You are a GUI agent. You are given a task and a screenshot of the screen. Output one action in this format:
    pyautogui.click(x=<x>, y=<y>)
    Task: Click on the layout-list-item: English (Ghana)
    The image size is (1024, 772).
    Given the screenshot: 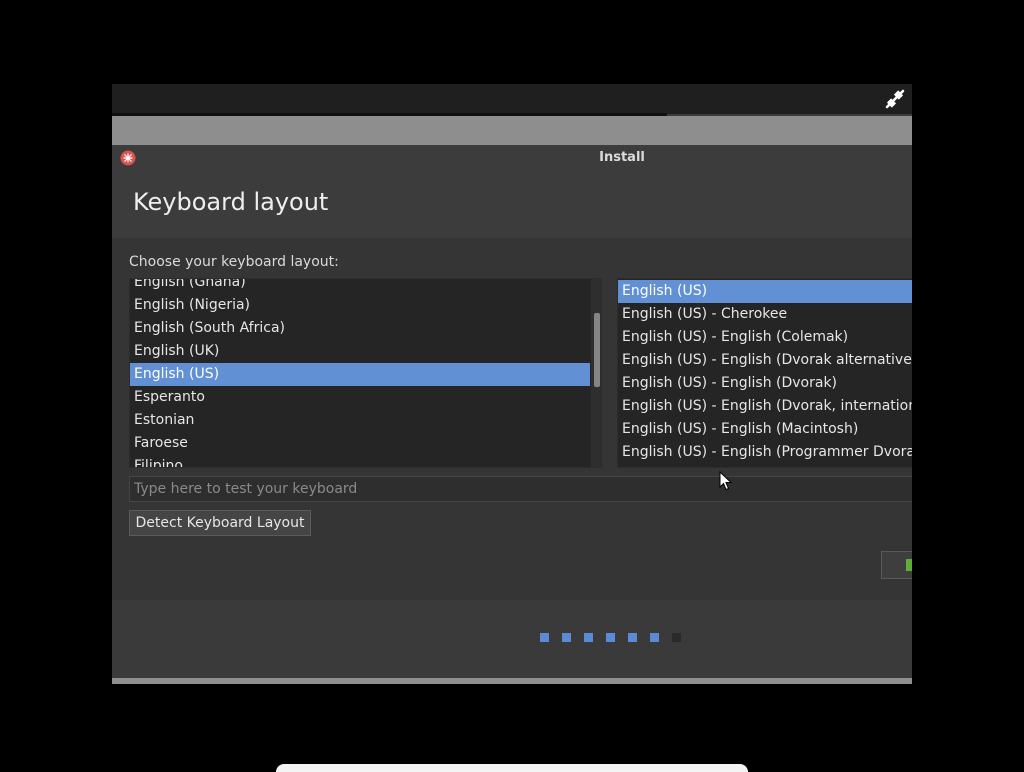 What is the action you would take?
    pyautogui.click(x=360, y=286)
    